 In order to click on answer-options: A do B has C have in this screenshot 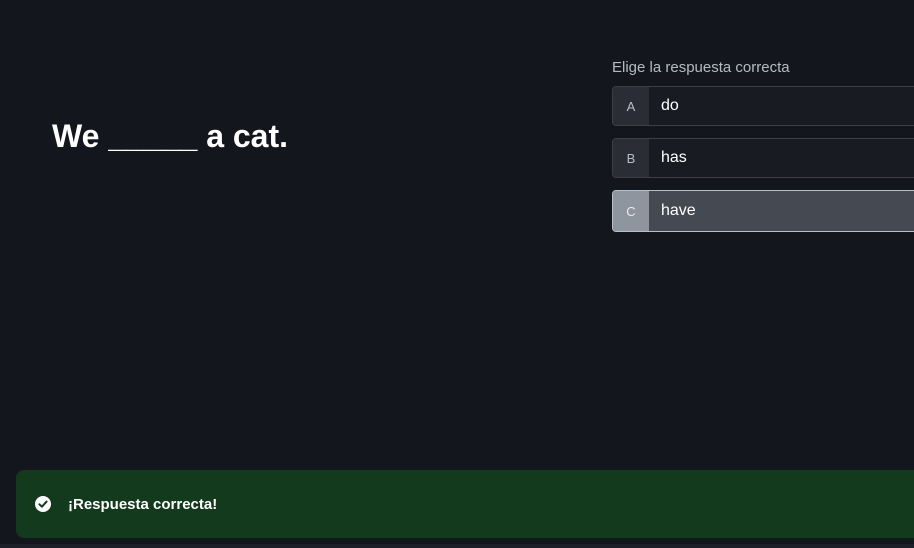, I will do `click(763, 165)`.